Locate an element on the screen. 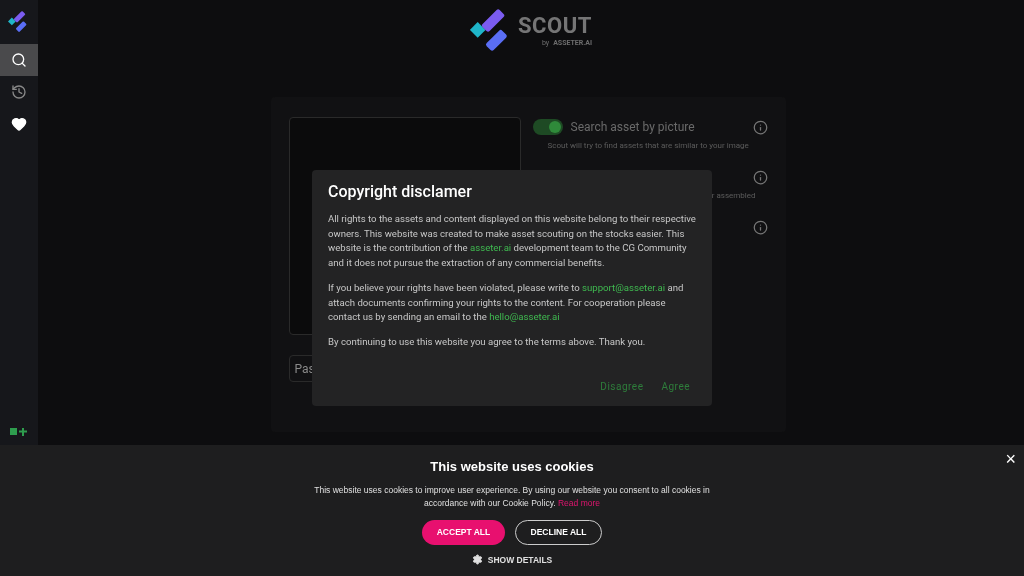 Image resolution: width=1024 pixels, height=576 pixels. dialog-paragraph: All rights to the assets and content displayed on this website belong to their respective owners. This website was created to make asset scouting on the stocks easier. This website is the contribution of the asseter.ai development team to the CG Community and it does not pursue the extraction of any commercial benefits. is located at coordinates (512, 241).